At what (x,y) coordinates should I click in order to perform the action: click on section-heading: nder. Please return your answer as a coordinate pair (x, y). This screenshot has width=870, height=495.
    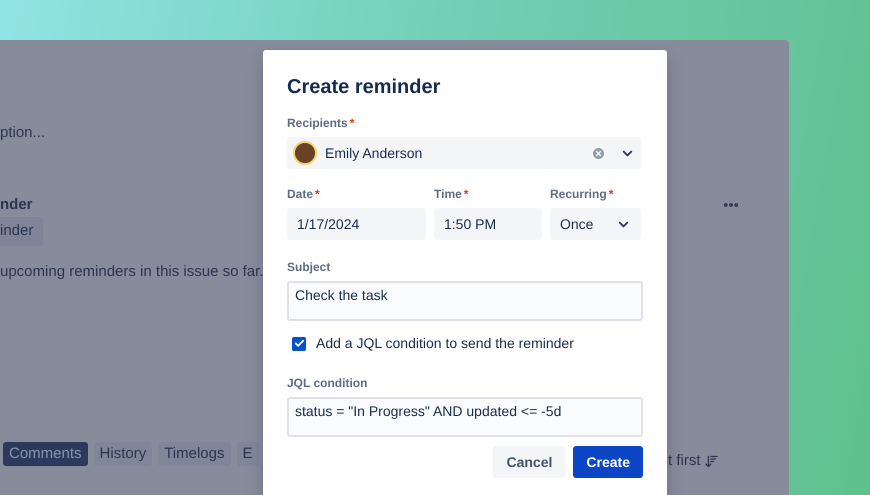
    Looking at the image, I should click on (16, 205).